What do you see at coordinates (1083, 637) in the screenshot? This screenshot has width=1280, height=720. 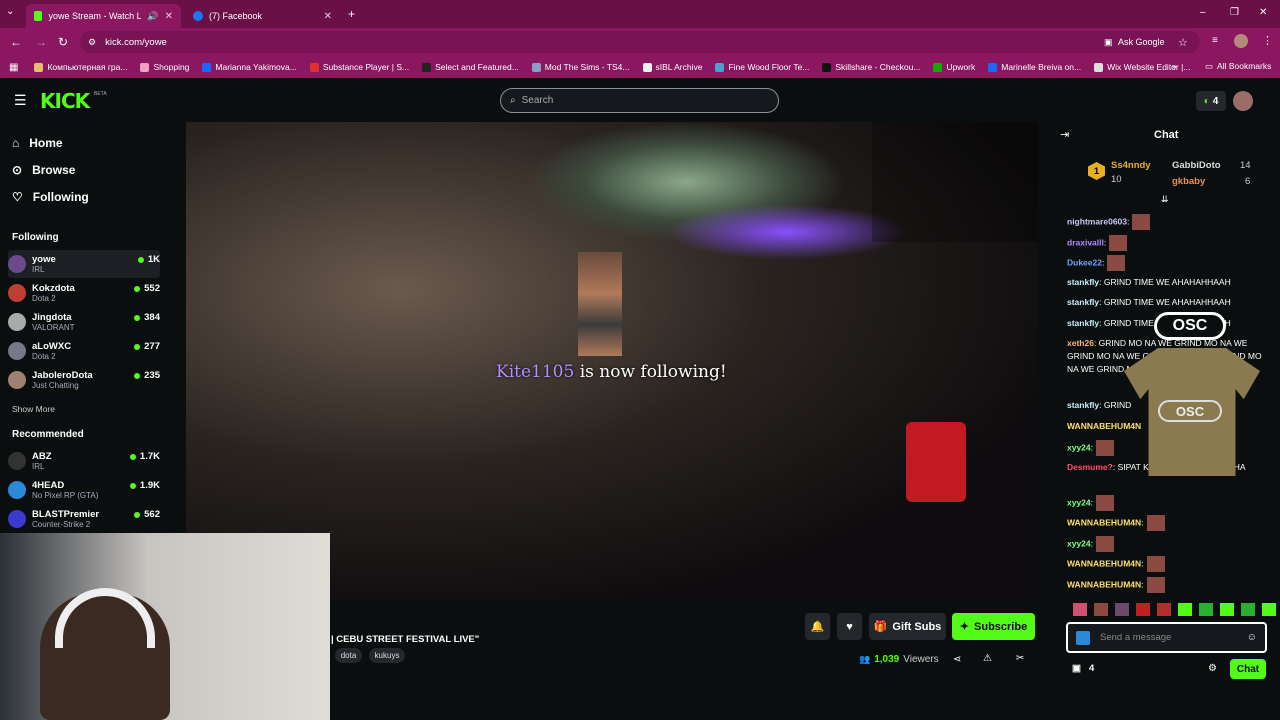 I see `kick-emoji-icon` at bounding box center [1083, 637].